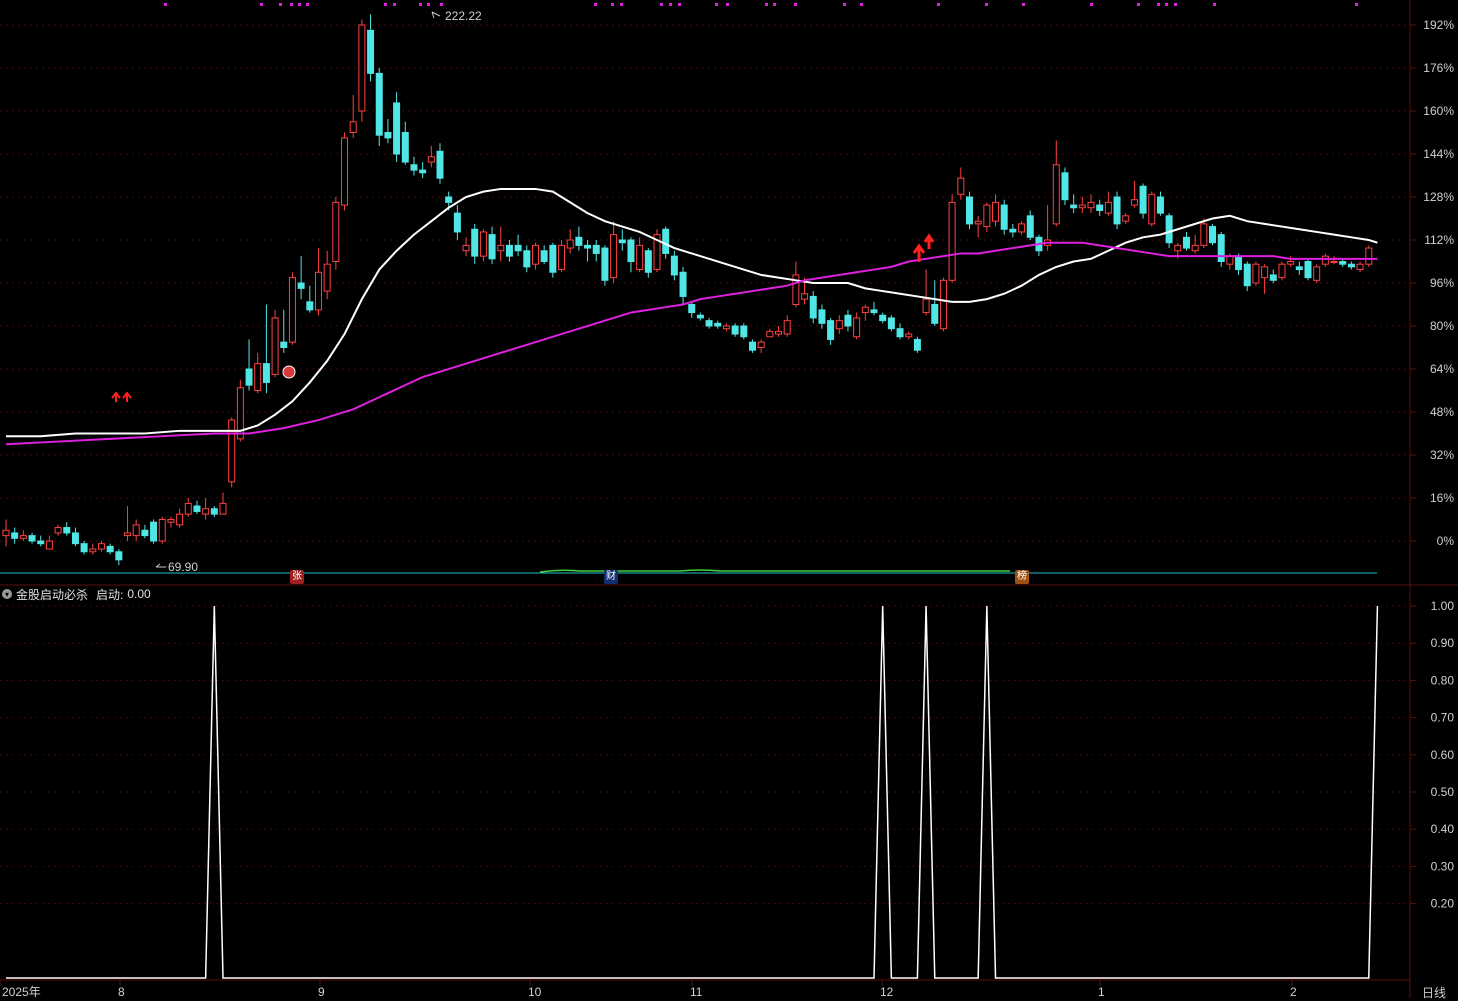 The image size is (1458, 1001). Describe the element at coordinates (321, 991) in the screenshot. I see `x-tick-label: 9` at that location.